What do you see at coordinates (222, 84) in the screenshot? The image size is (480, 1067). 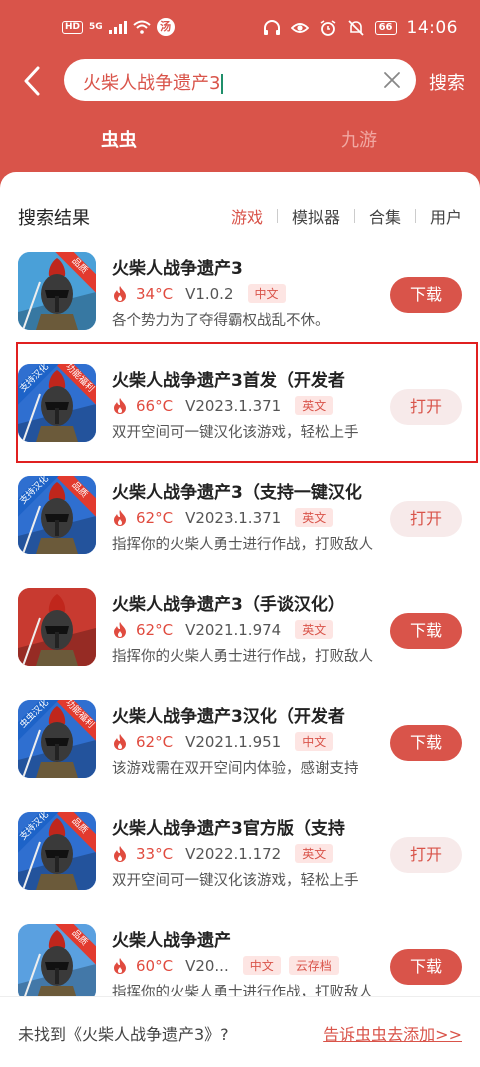 I see `text-cursor` at bounding box center [222, 84].